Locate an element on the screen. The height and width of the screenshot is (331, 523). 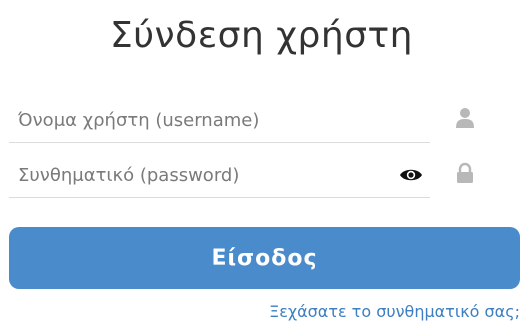
username-field-container is located at coordinates (219, 120).